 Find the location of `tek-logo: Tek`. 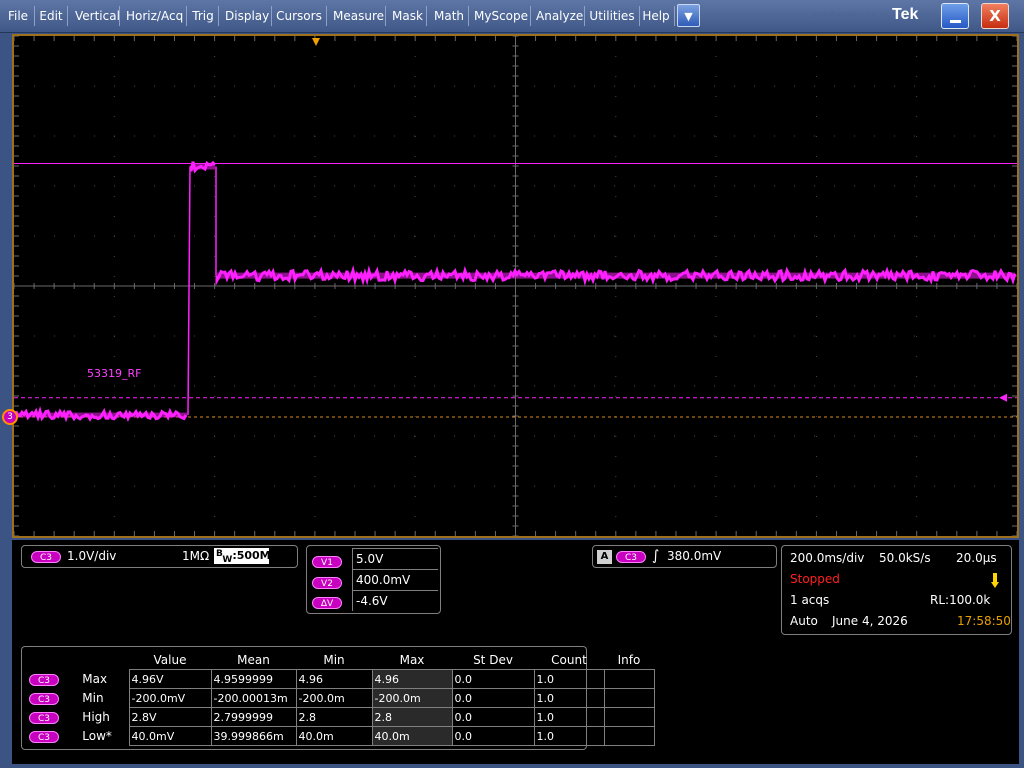

tek-logo: Tek is located at coordinates (905, 15).